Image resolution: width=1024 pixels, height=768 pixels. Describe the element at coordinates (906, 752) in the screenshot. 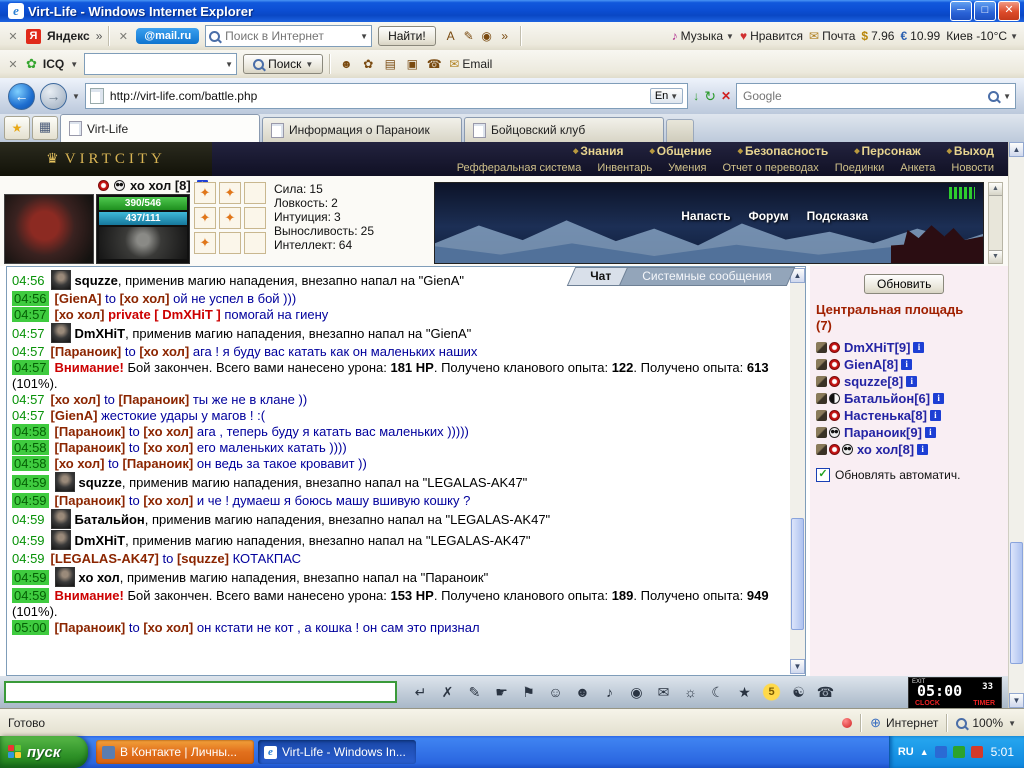

I see `language-indicator: RU` at that location.